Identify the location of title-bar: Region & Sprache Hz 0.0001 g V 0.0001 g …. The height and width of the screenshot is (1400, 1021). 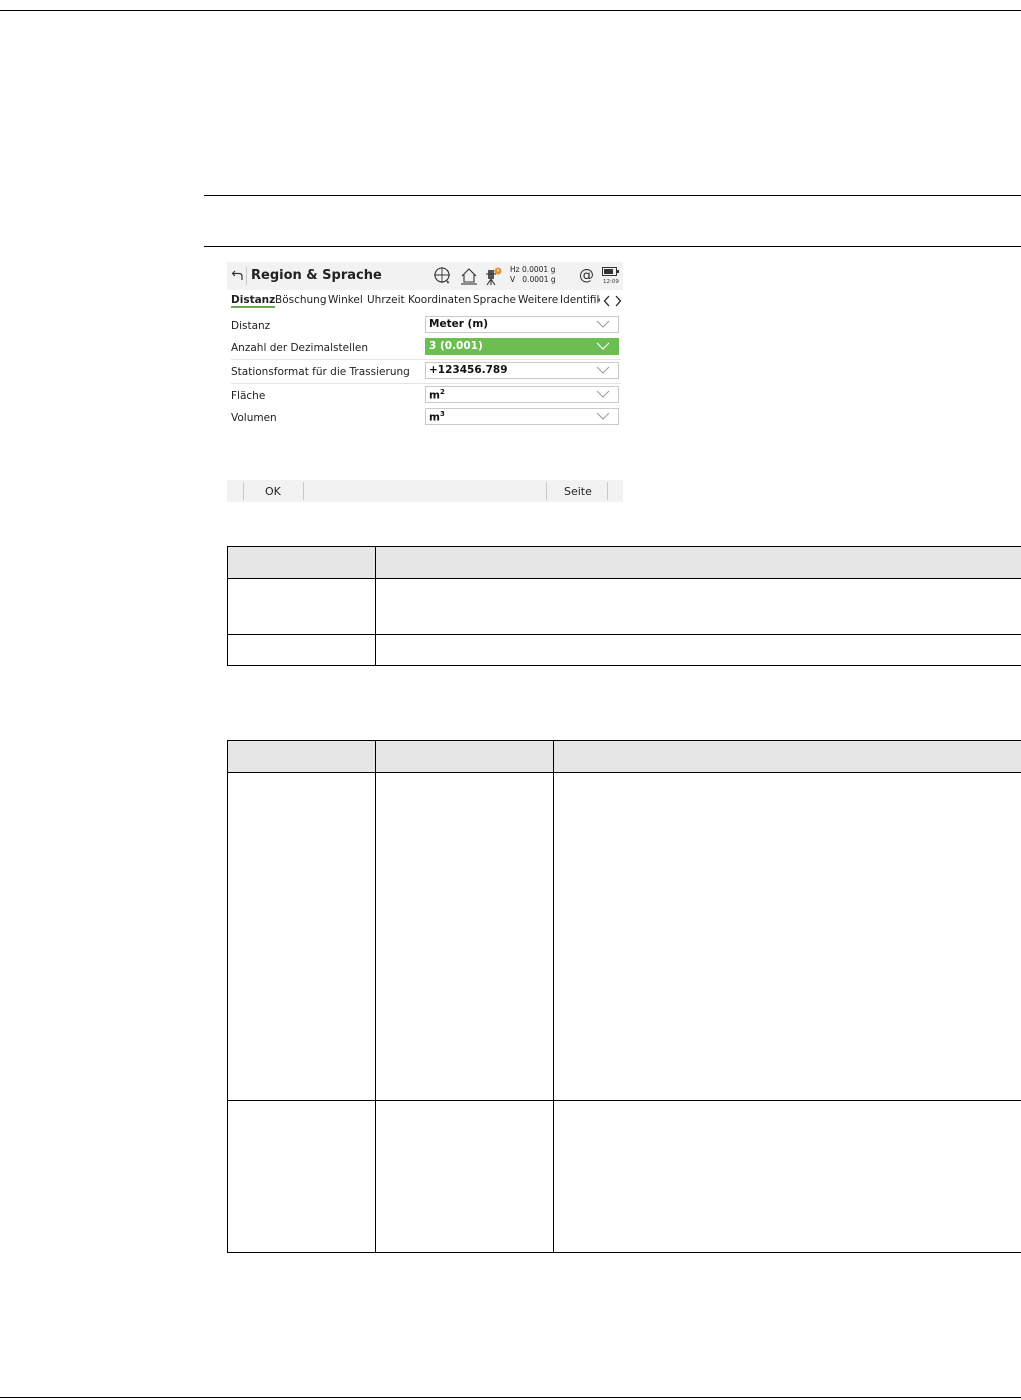
(425, 276).